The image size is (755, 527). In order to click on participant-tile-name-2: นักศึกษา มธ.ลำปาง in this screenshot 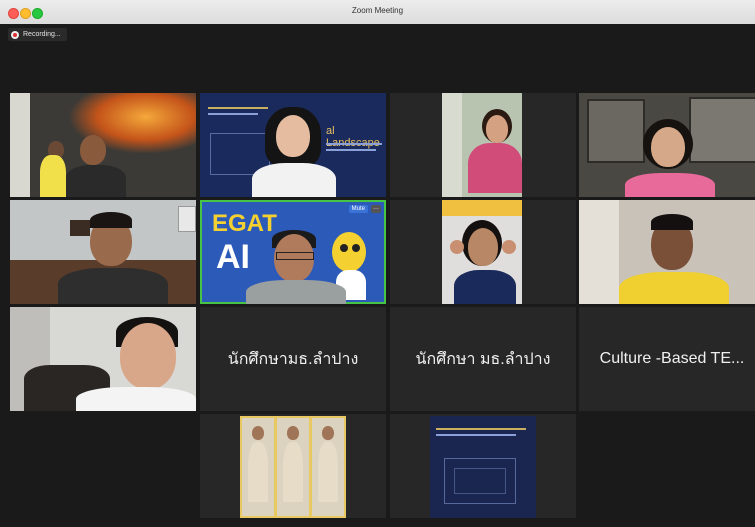, I will do `click(483, 359)`.